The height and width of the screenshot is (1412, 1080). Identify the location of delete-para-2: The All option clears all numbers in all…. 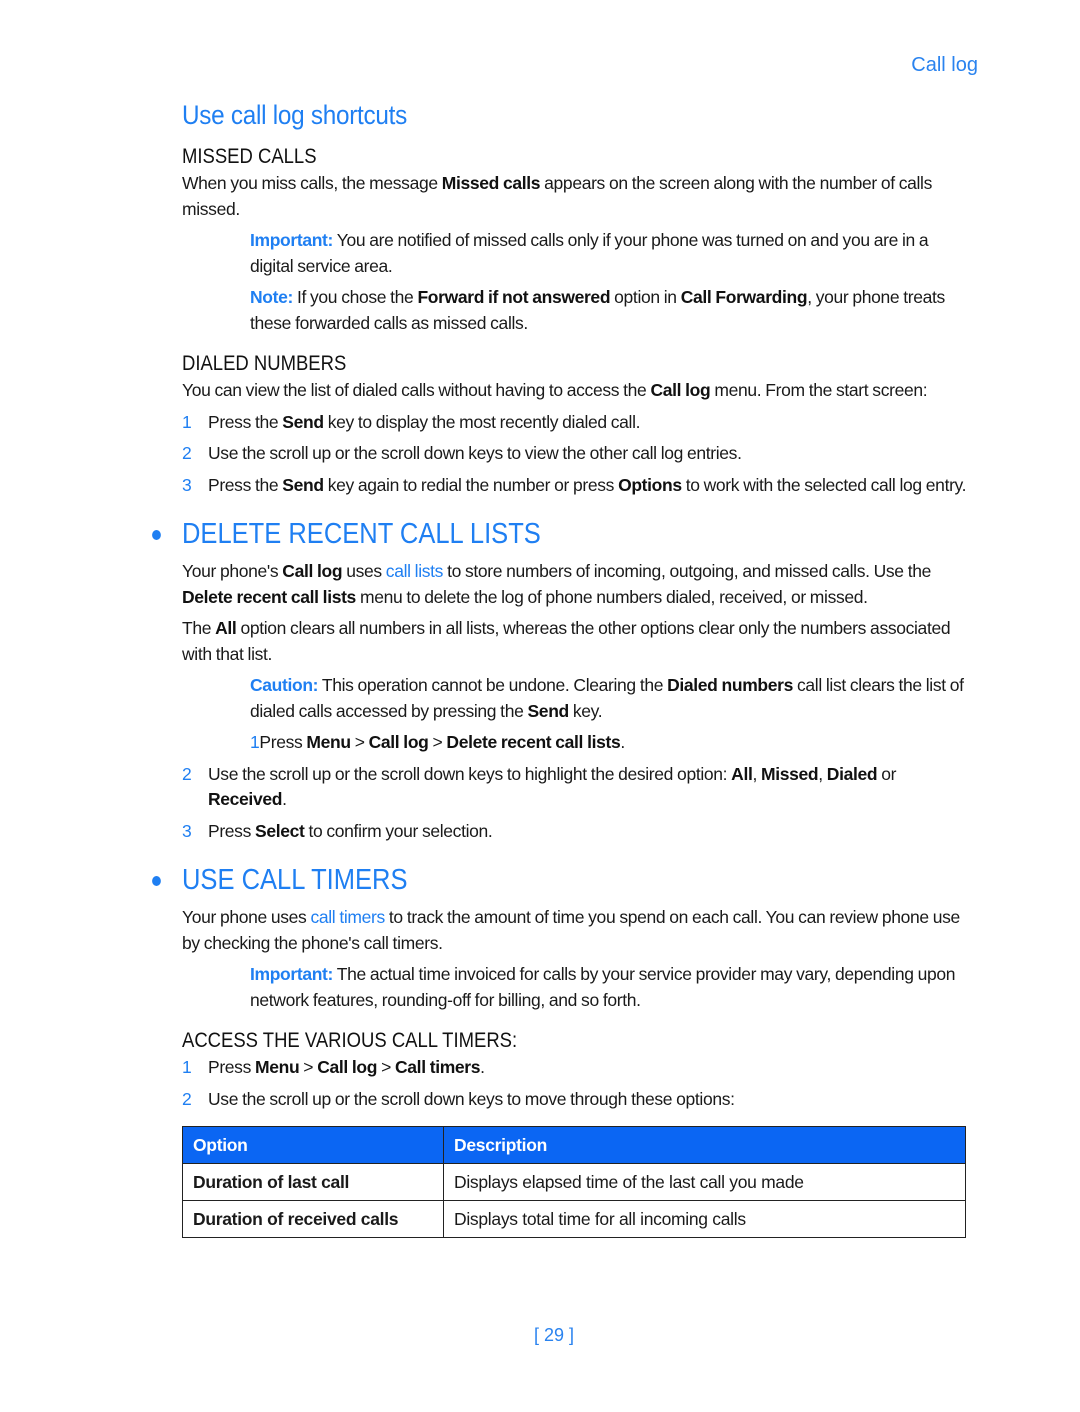
(566, 641).